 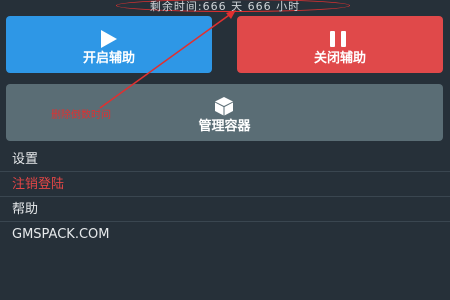 I want to click on menu-item-settings: 设置, so click(x=225, y=159).